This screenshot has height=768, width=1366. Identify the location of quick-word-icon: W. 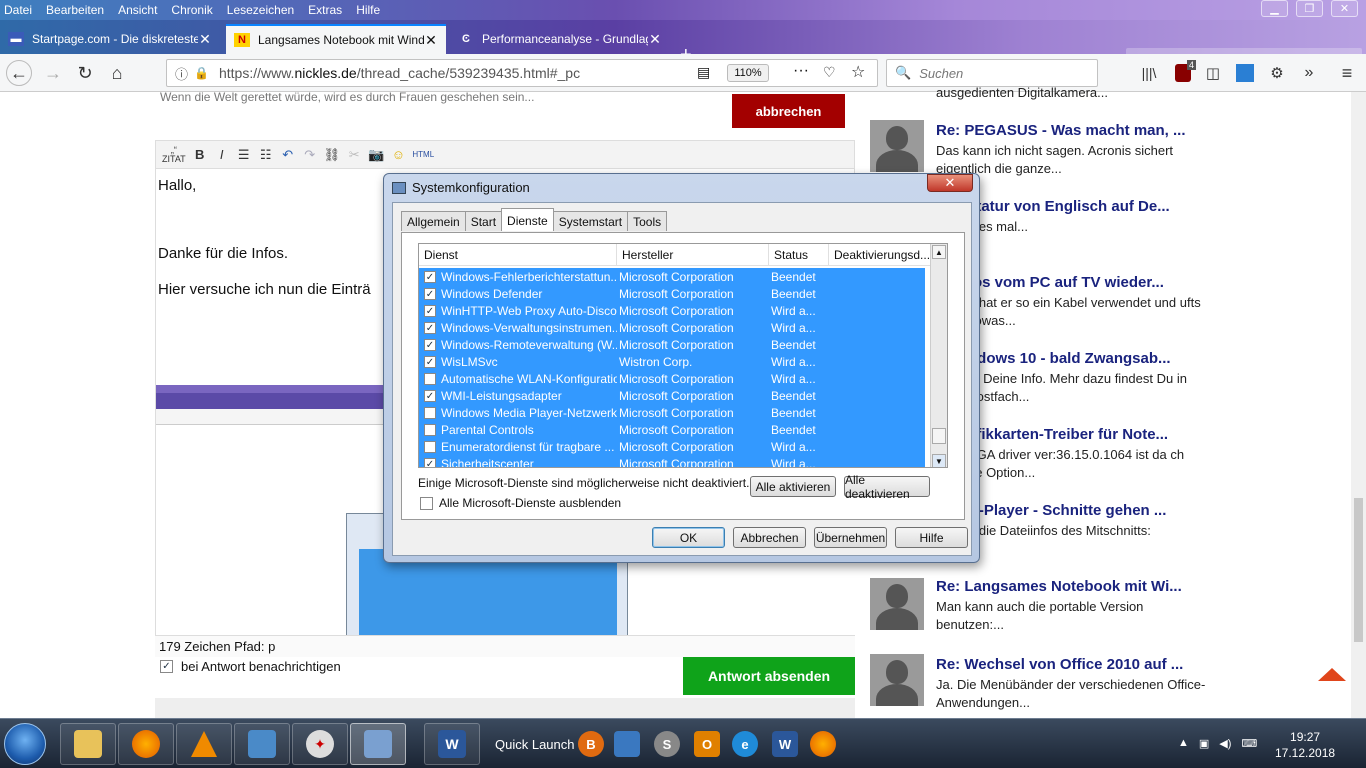
(785, 744).